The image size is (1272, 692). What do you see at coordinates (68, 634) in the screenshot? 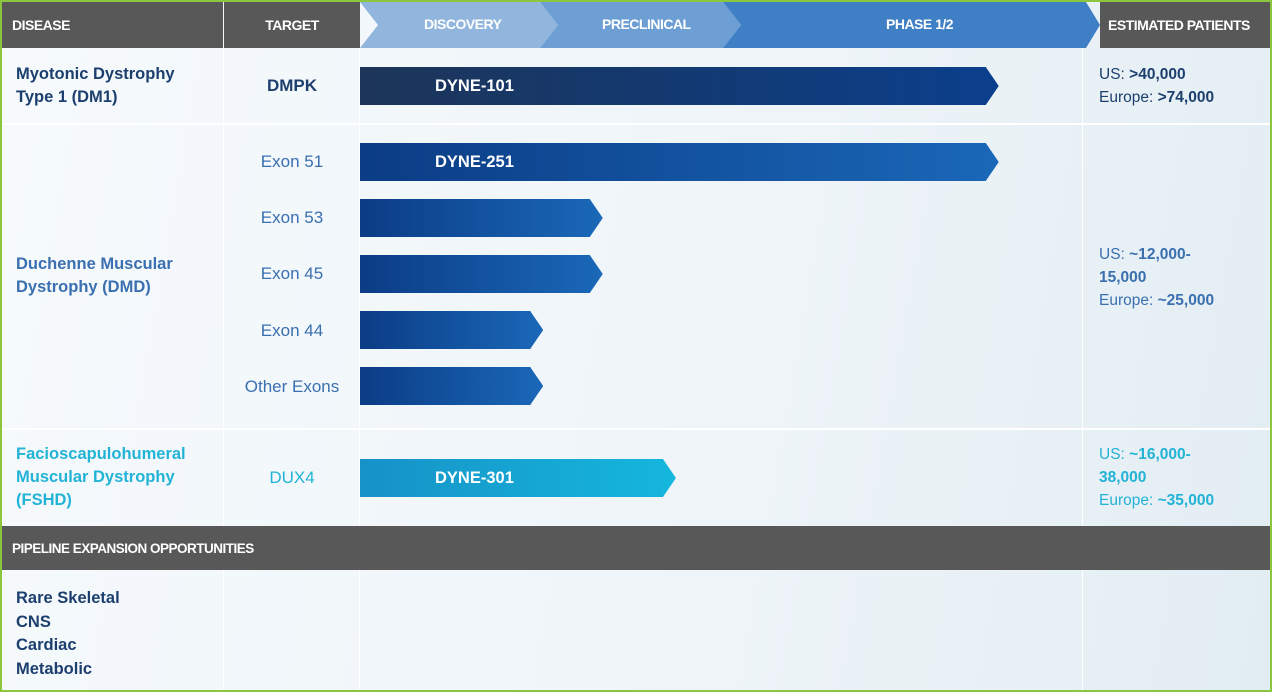
I see `expansion-list: Rare Skeletal CNS Cardiac Metabolic` at bounding box center [68, 634].